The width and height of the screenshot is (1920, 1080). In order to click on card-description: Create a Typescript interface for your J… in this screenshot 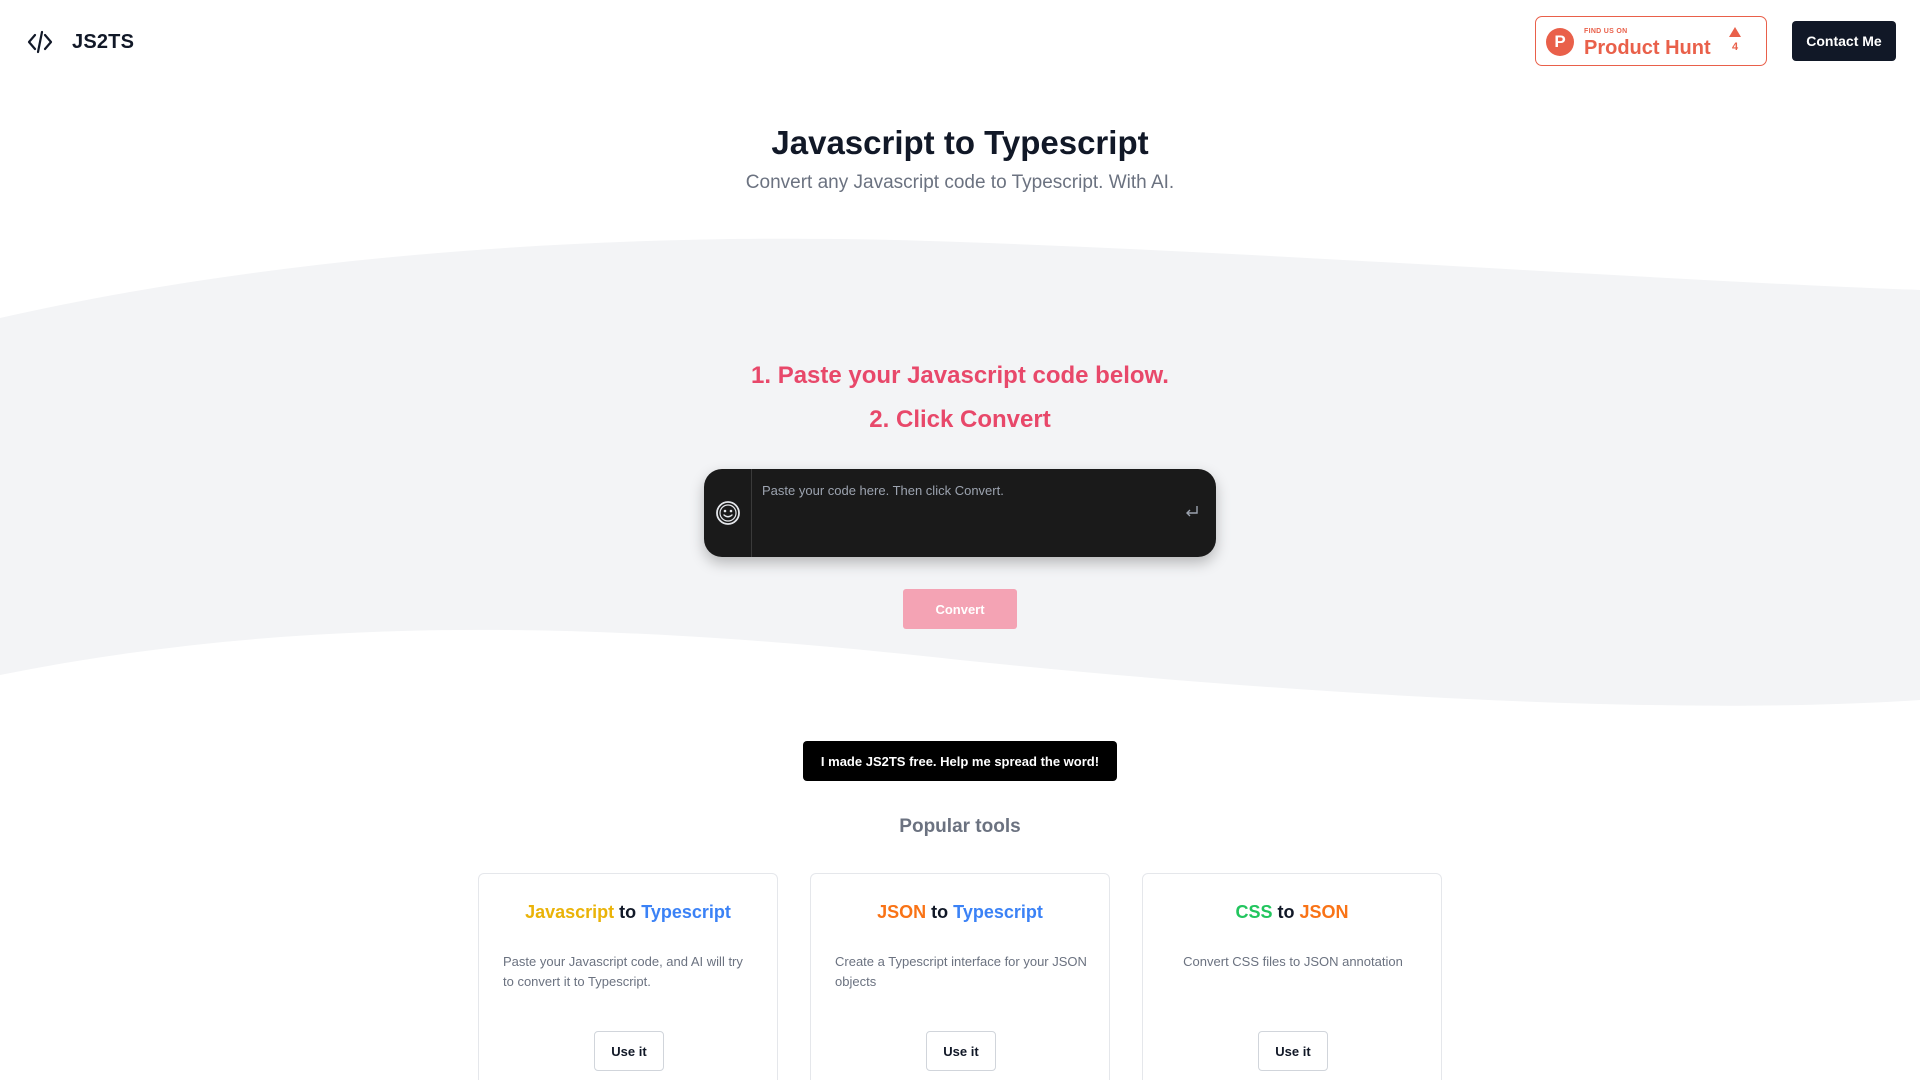, I will do `click(961, 971)`.